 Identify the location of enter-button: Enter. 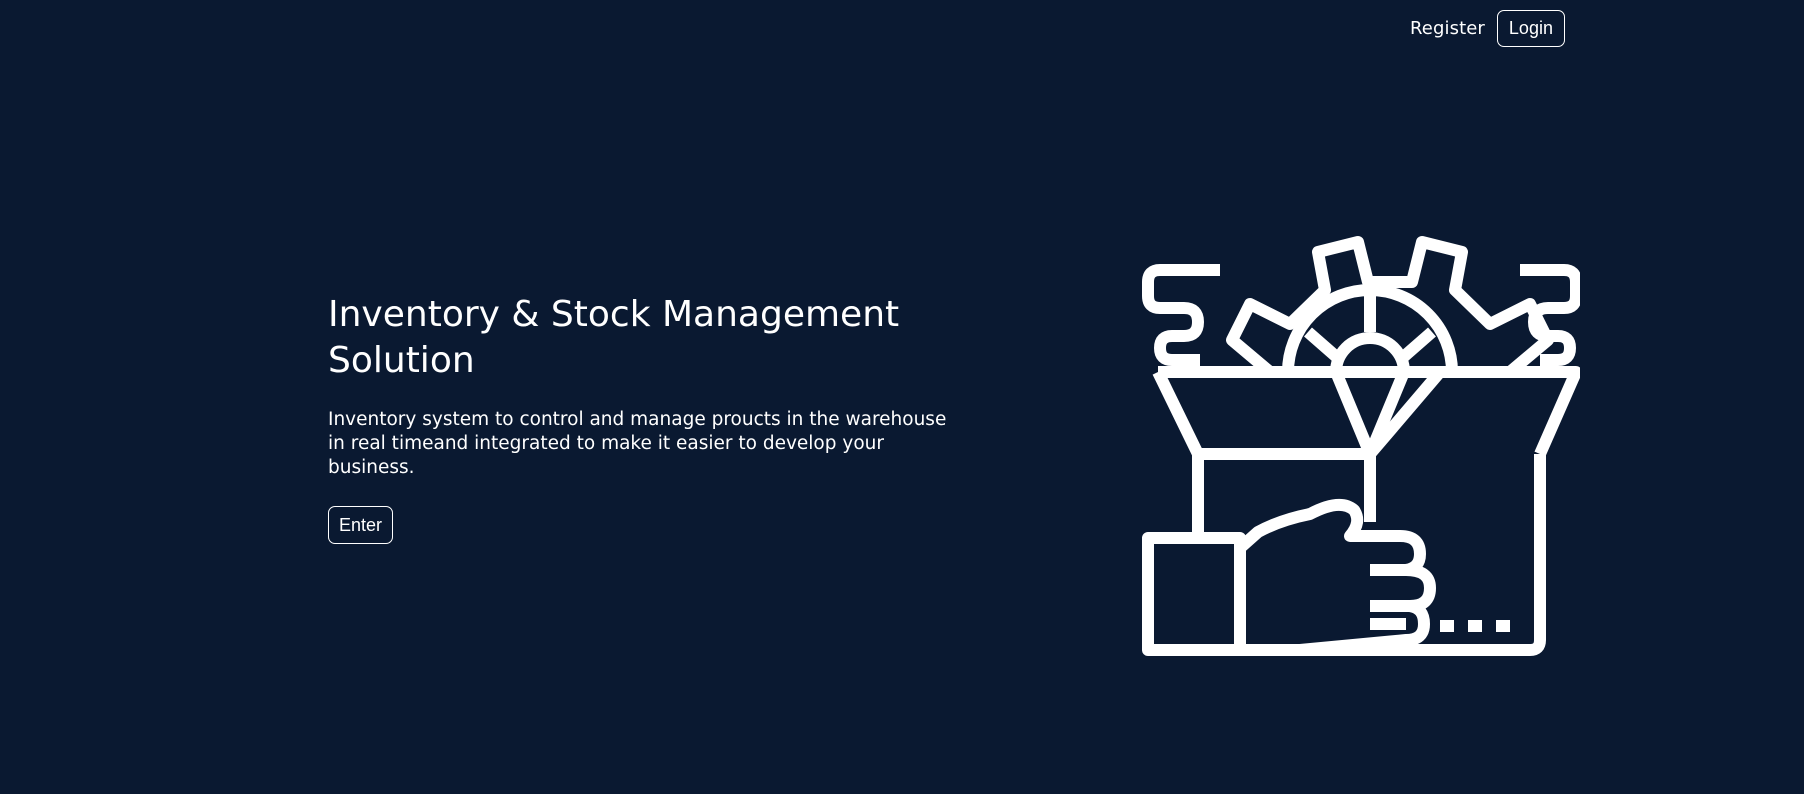
(361, 525).